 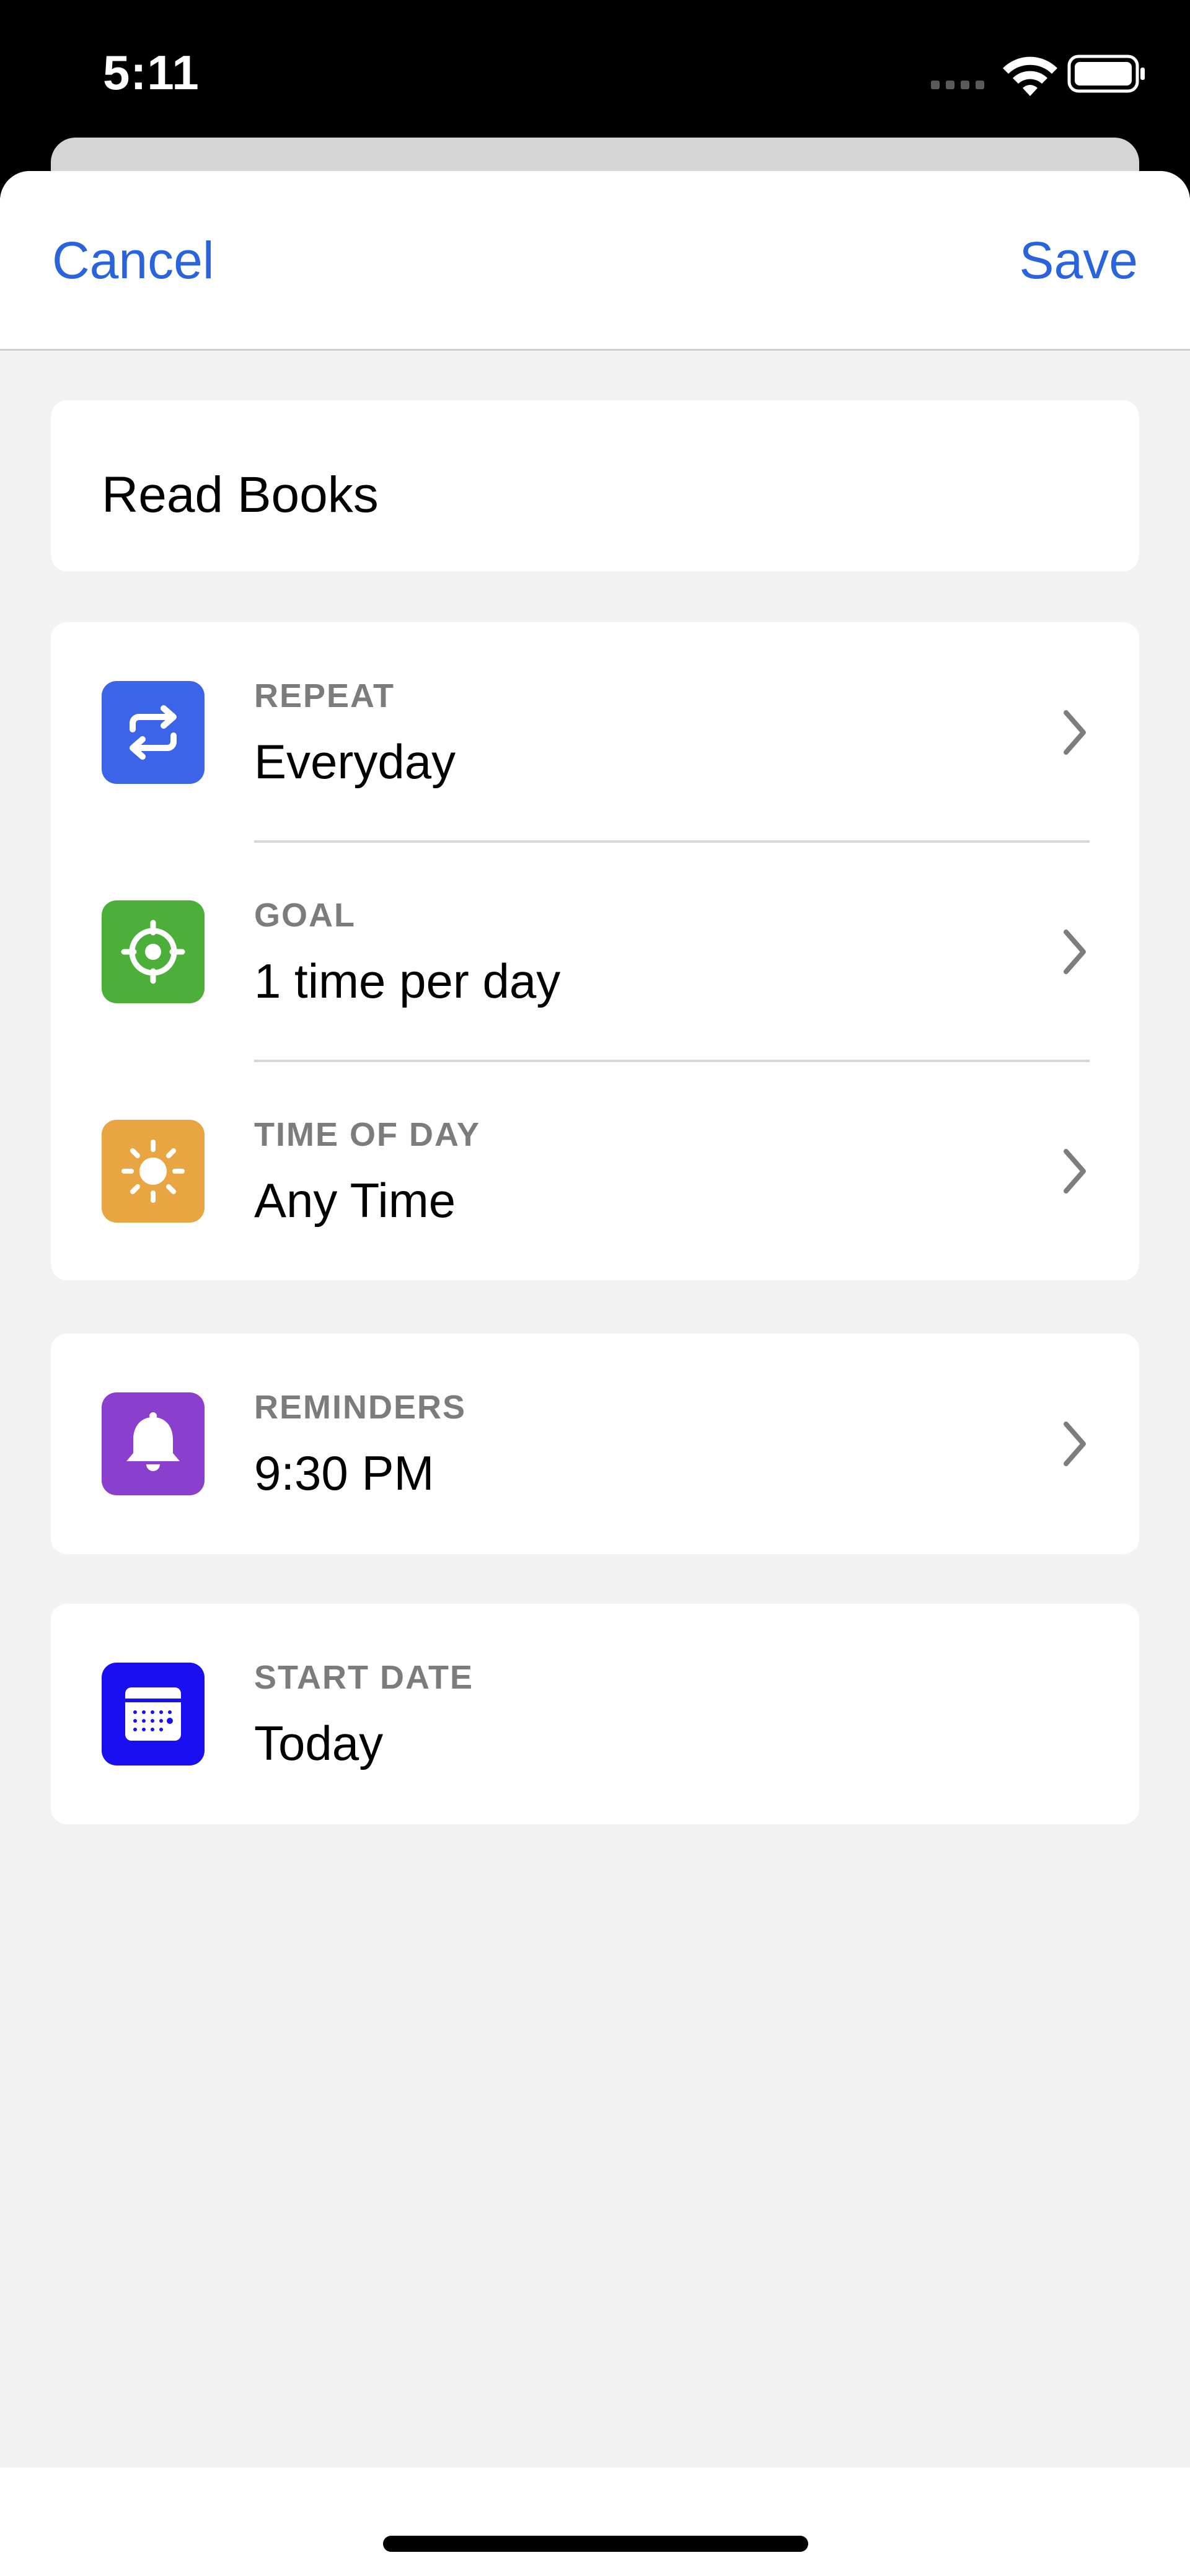 I want to click on bell-icon, so click(x=153, y=1443).